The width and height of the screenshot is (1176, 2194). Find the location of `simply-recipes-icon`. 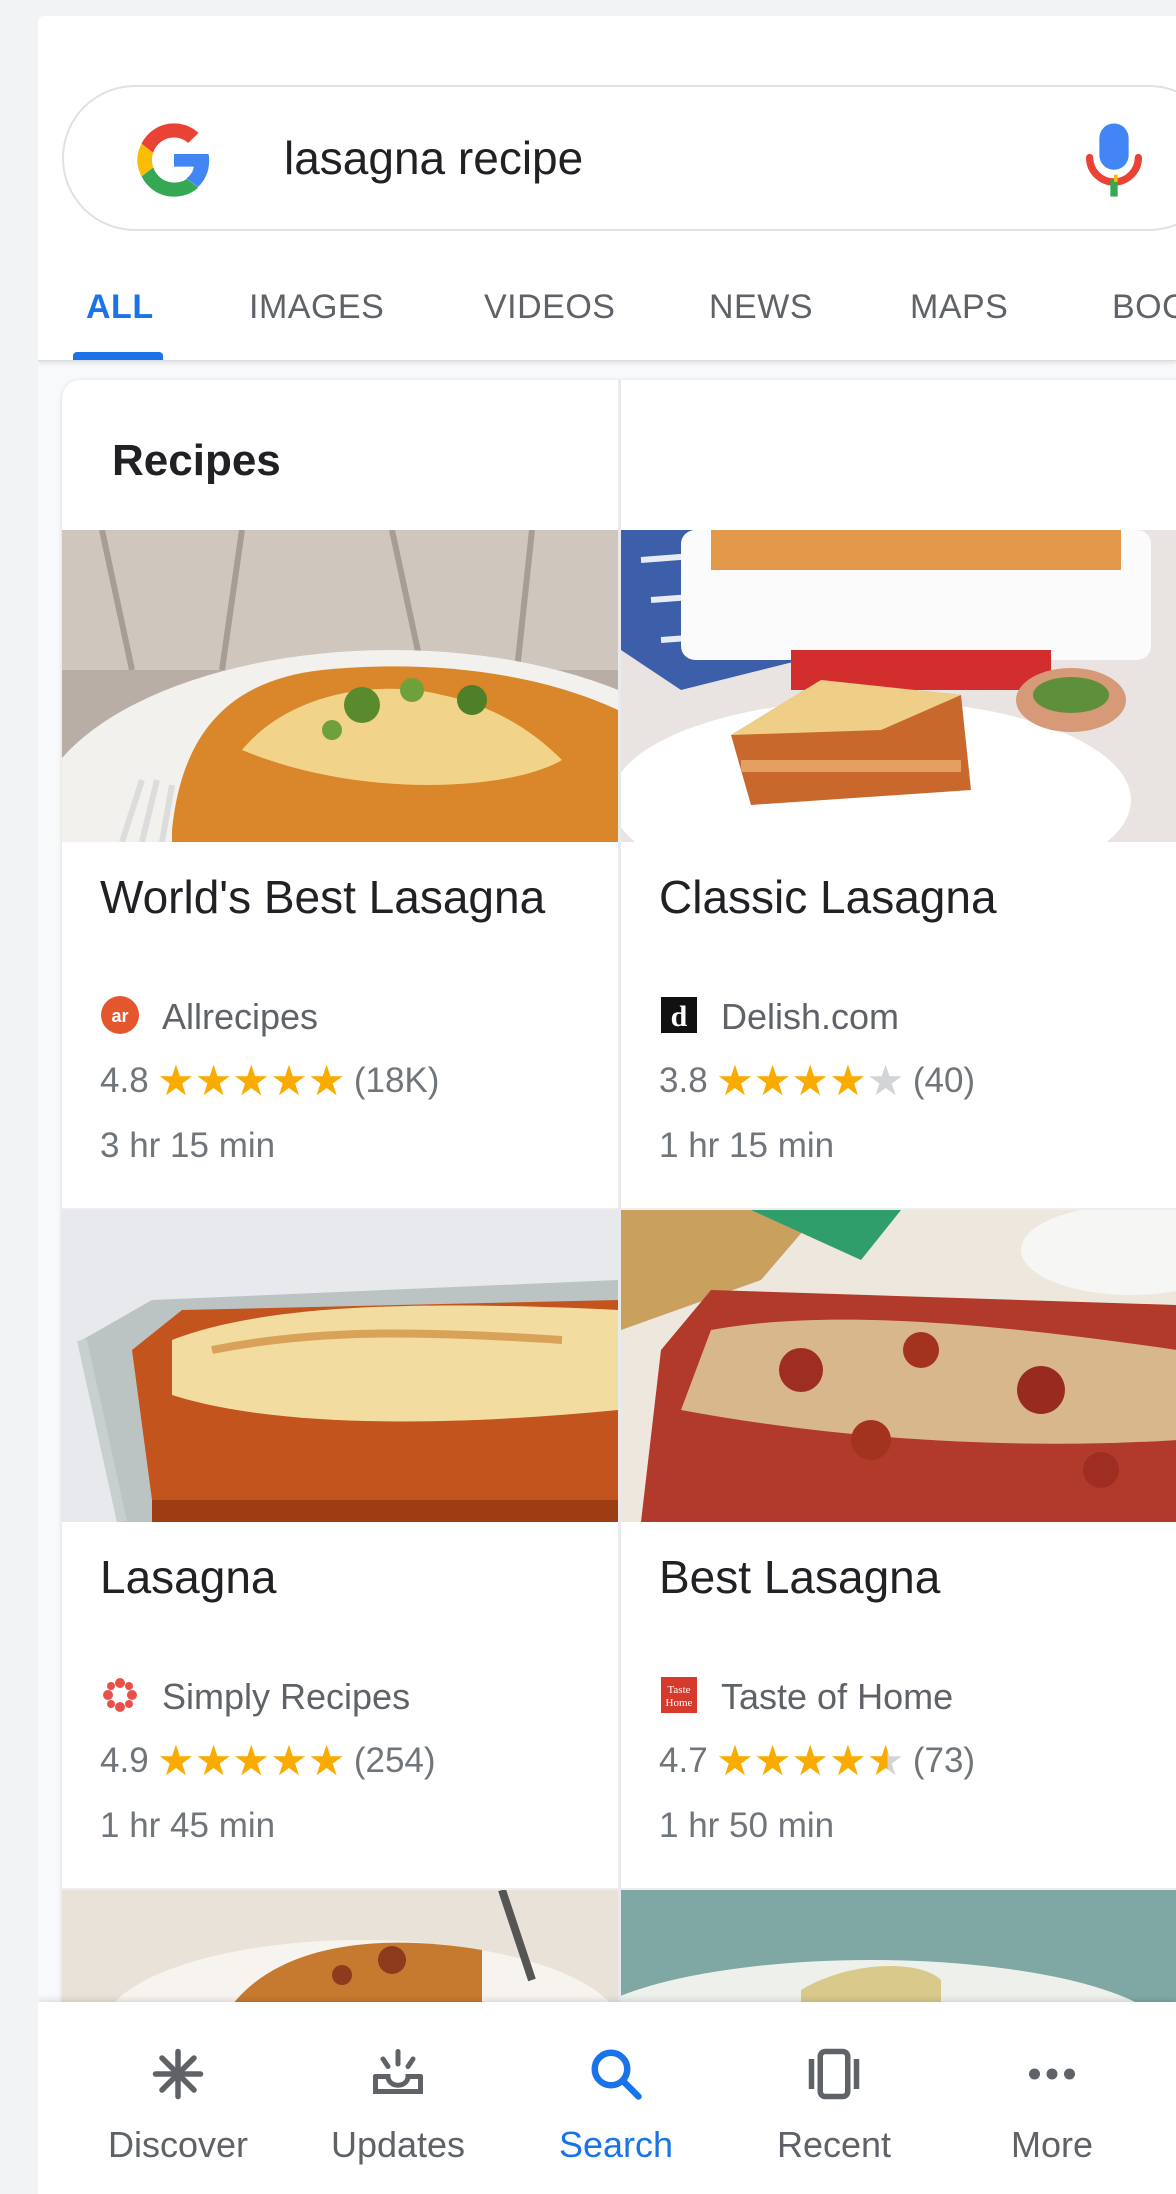

simply-recipes-icon is located at coordinates (120, 1695).